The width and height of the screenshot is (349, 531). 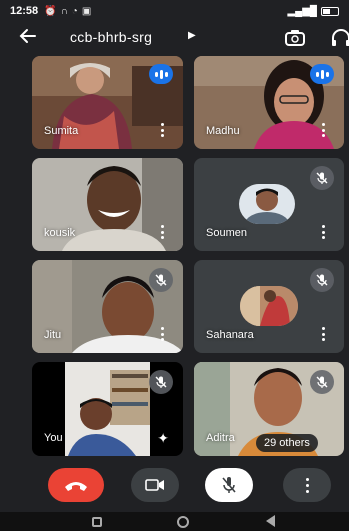 I want to click on participant-tile-soumen: Soumen, so click(x=269, y=204).